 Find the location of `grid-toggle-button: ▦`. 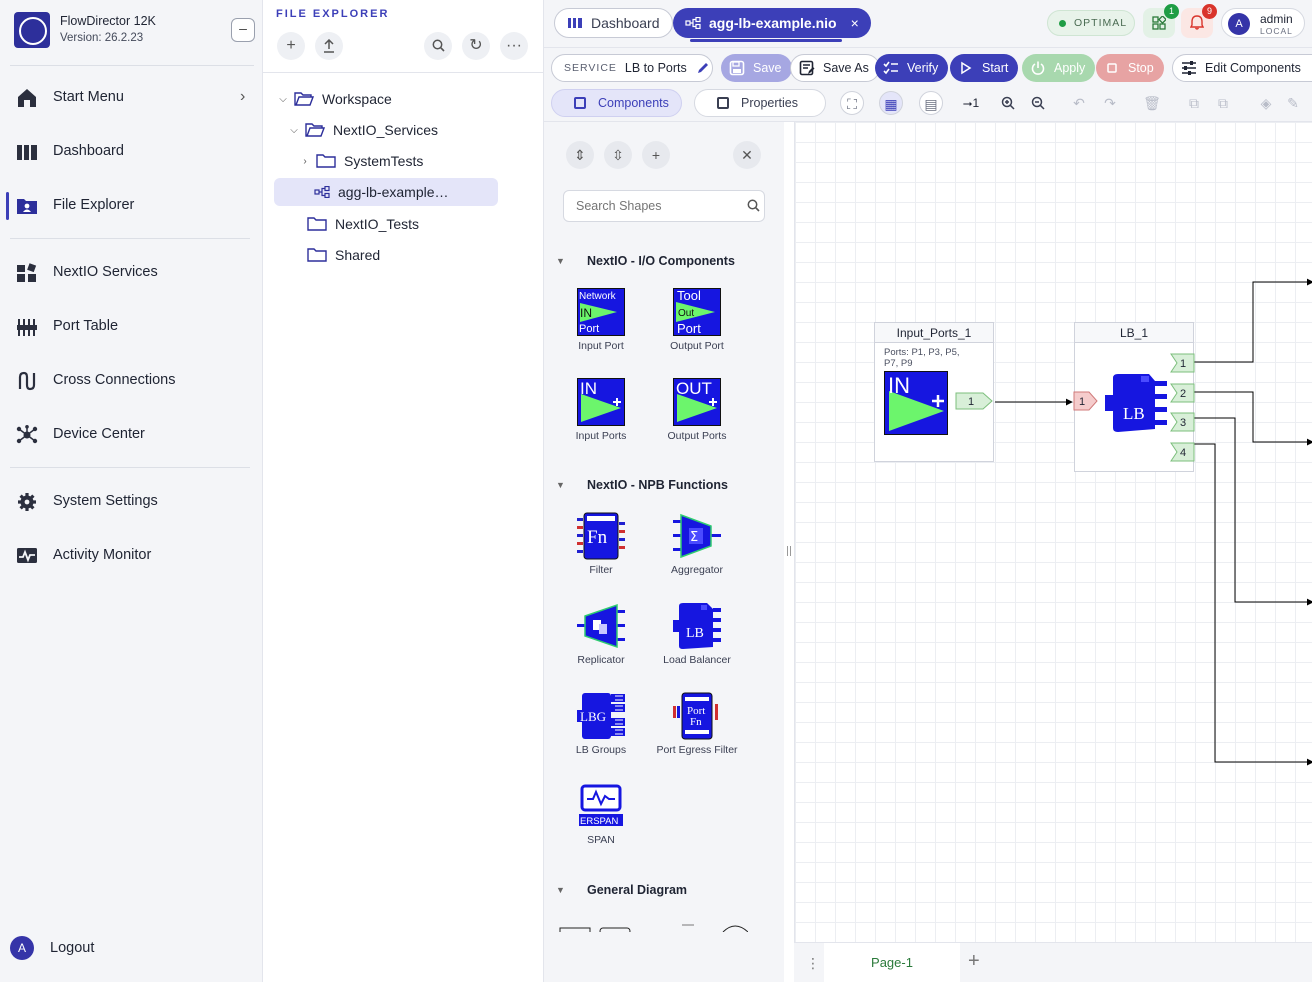

grid-toggle-button: ▦ is located at coordinates (891, 103).